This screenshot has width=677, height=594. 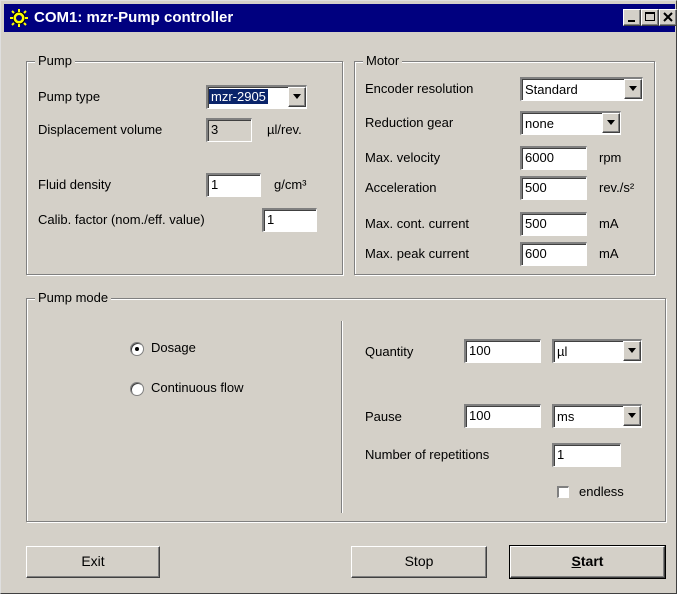 What do you see at coordinates (389, 351) in the screenshot?
I see `quantity-label: Quantity` at bounding box center [389, 351].